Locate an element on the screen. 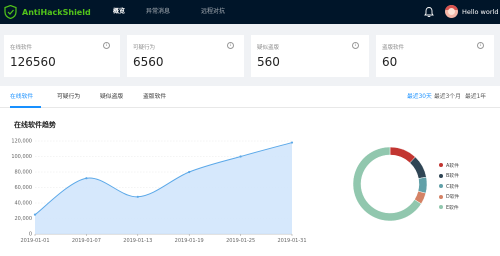 The height and width of the screenshot is (256, 500). y-tick-label: 0 is located at coordinates (30, 235).